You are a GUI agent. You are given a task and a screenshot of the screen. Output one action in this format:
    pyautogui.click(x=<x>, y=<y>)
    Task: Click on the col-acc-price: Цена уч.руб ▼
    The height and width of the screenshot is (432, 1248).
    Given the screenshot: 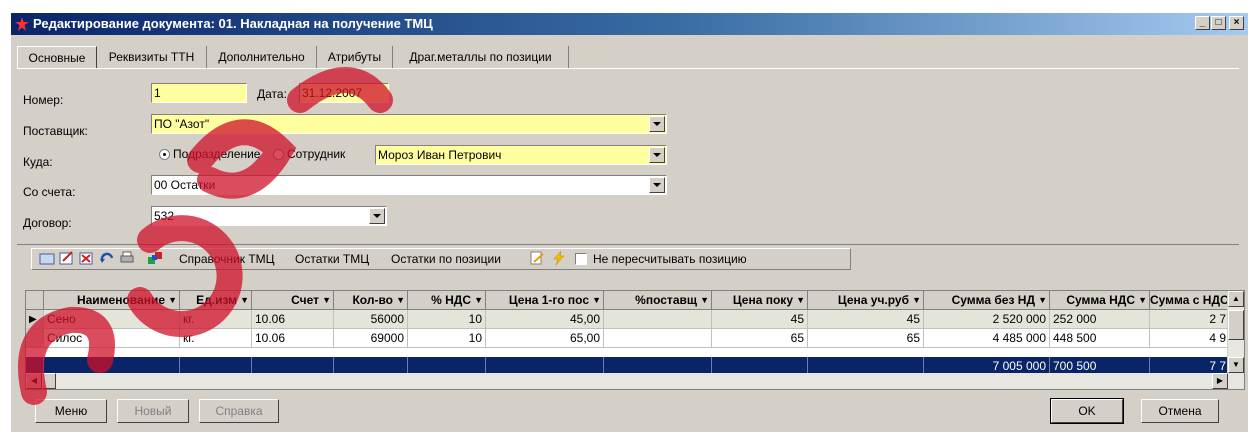 What is the action you would take?
    pyautogui.click(x=866, y=300)
    